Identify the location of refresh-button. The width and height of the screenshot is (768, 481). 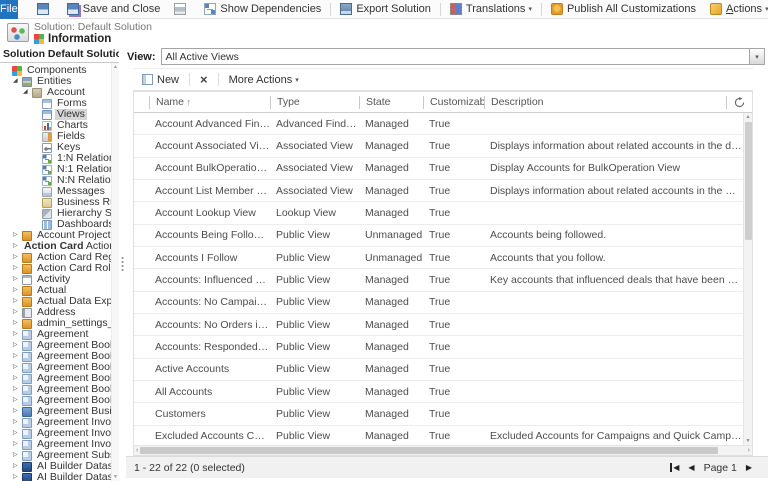
(739, 102).